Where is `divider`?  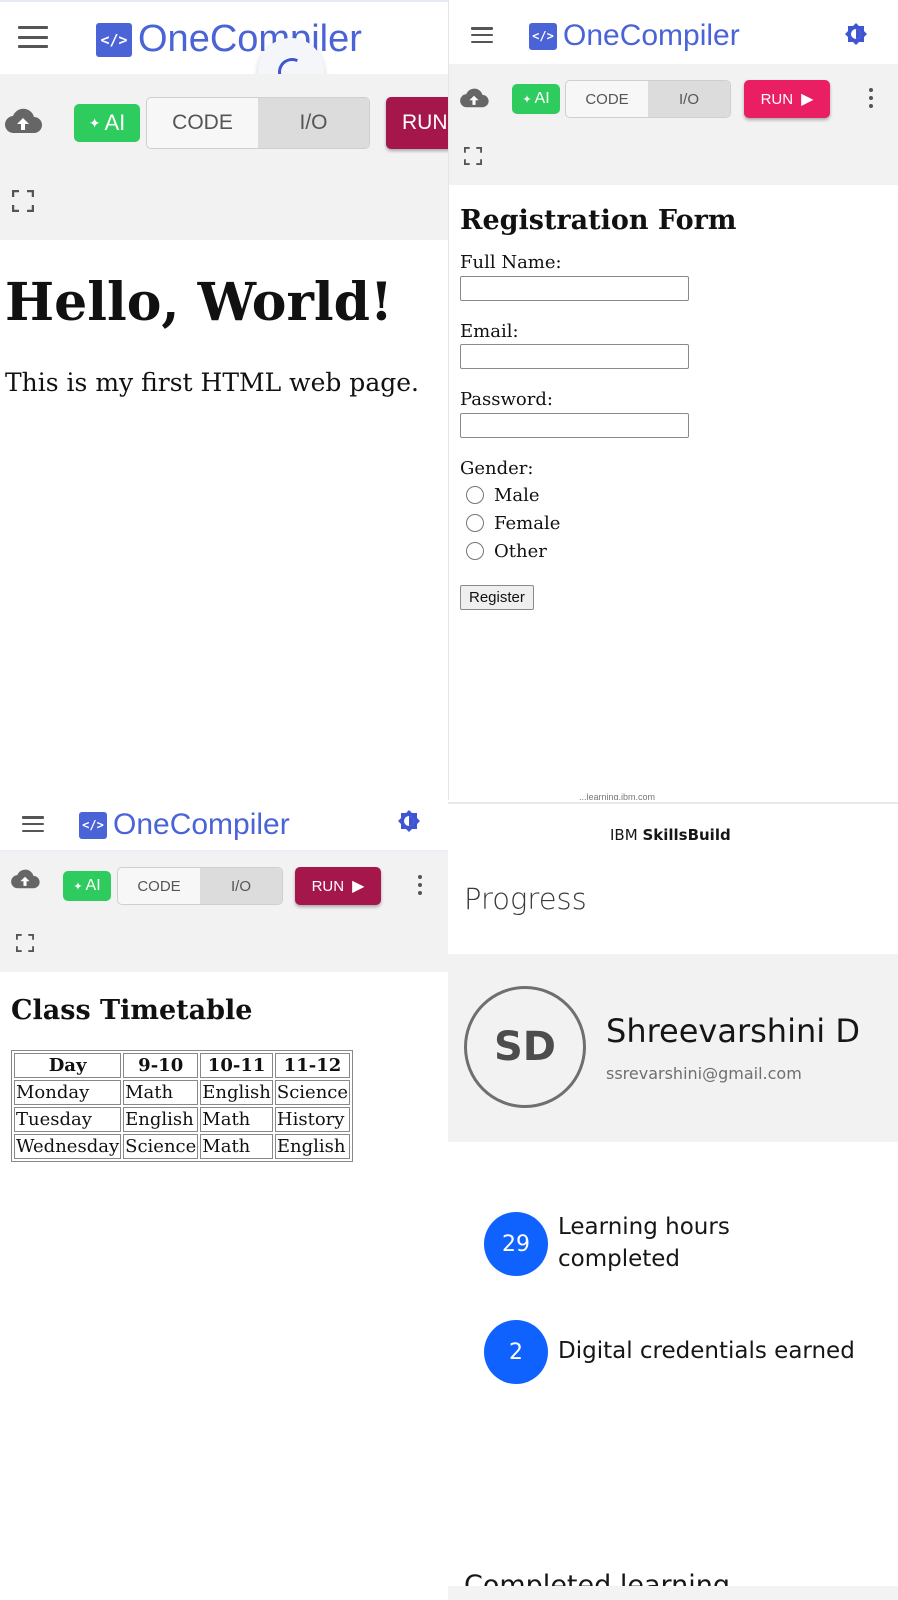
divider is located at coordinates (673, 803).